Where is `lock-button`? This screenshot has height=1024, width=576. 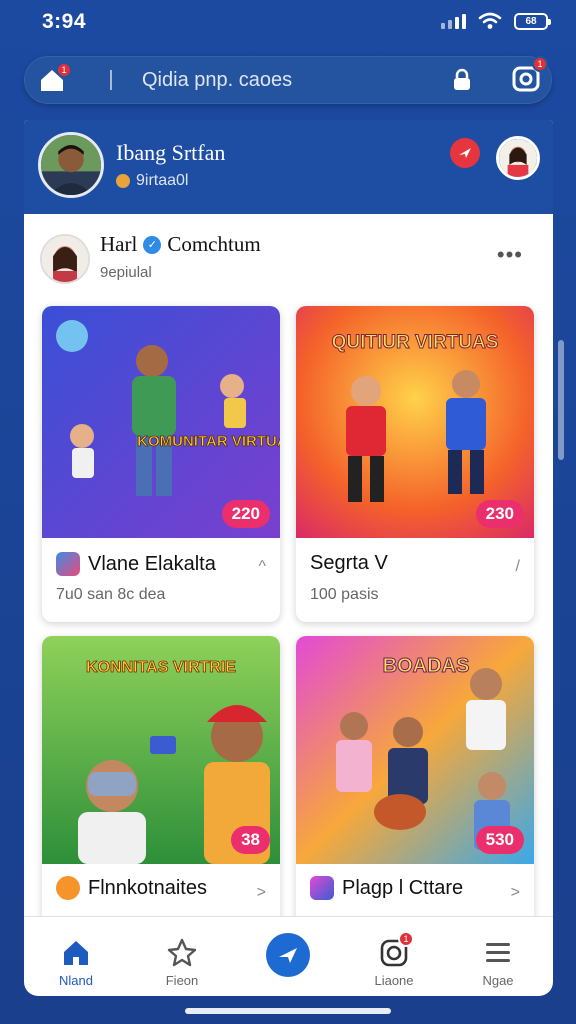
lock-button is located at coordinates (462, 80).